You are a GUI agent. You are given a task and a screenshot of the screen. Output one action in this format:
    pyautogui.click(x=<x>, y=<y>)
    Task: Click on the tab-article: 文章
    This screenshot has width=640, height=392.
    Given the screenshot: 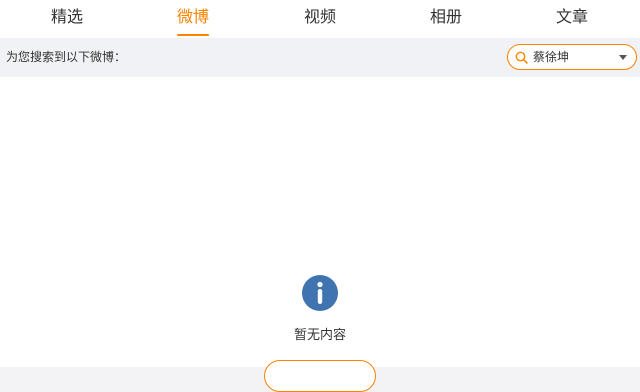 What is the action you would take?
    pyautogui.click(x=572, y=19)
    